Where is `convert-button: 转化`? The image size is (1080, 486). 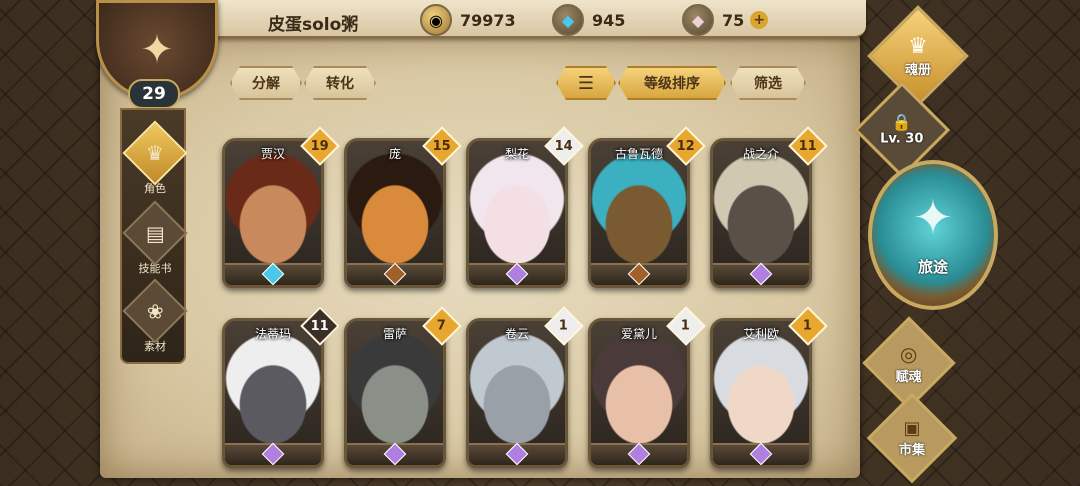 convert-button: 转化 is located at coordinates (340, 83).